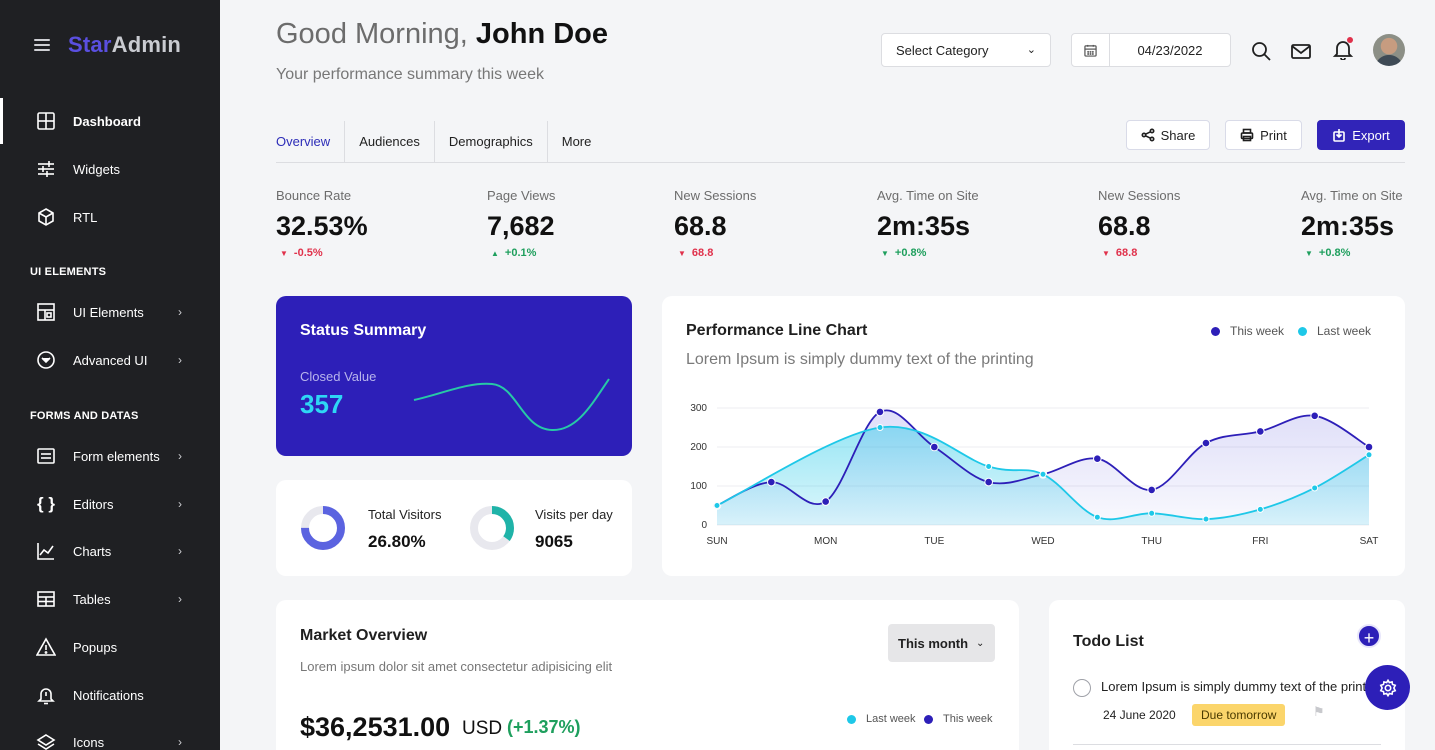 The height and width of the screenshot is (750, 1435). Describe the element at coordinates (1361, 135) in the screenshot. I see `export-button: Export` at that location.